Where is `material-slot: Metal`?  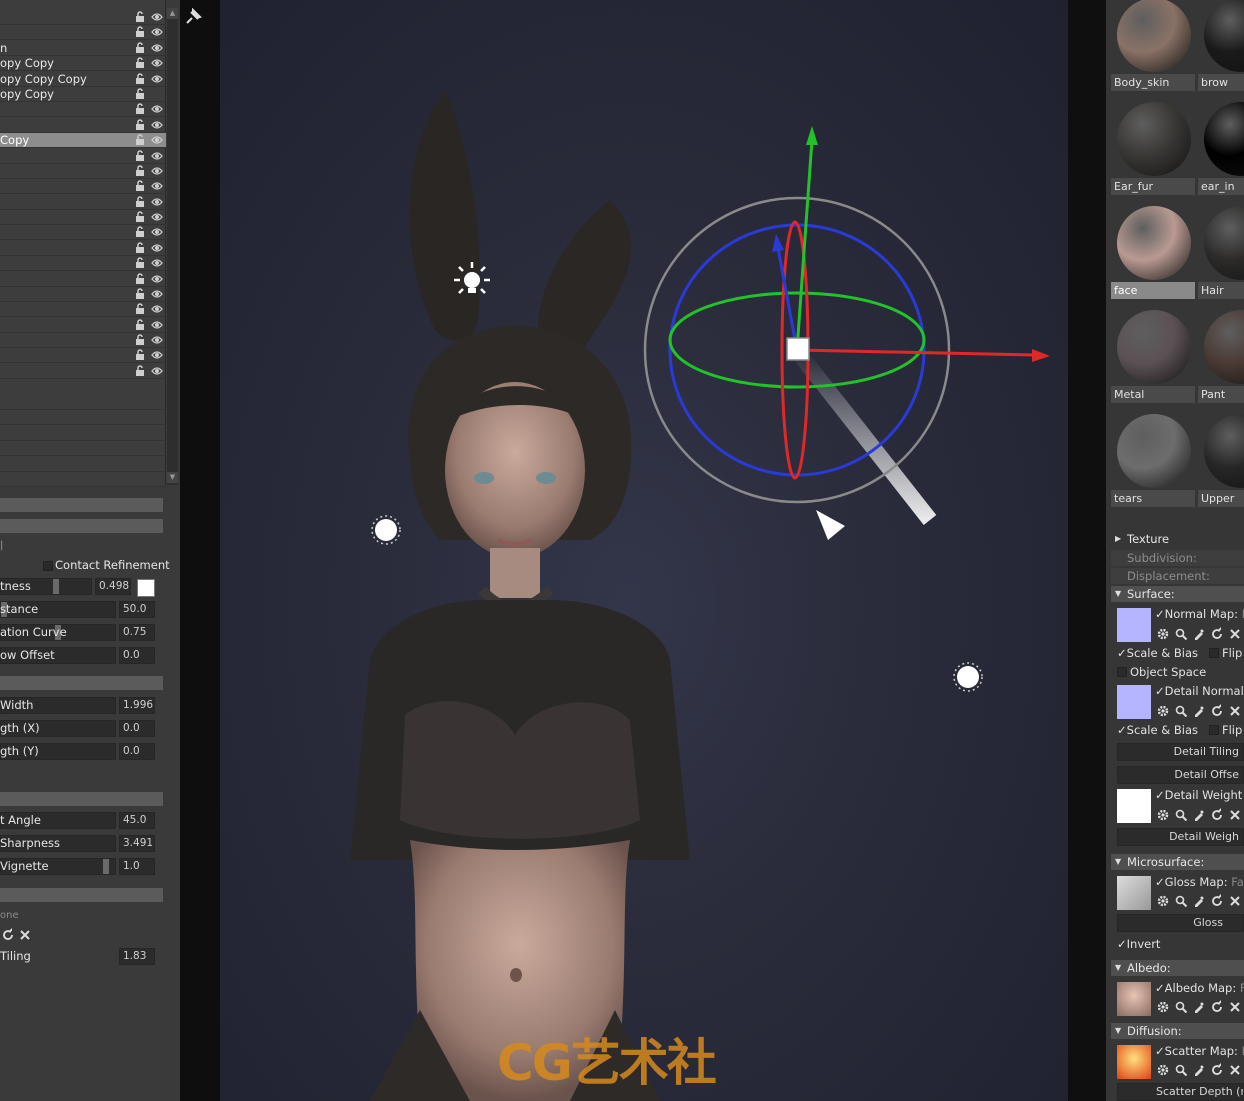 material-slot: Metal is located at coordinates (1153, 362).